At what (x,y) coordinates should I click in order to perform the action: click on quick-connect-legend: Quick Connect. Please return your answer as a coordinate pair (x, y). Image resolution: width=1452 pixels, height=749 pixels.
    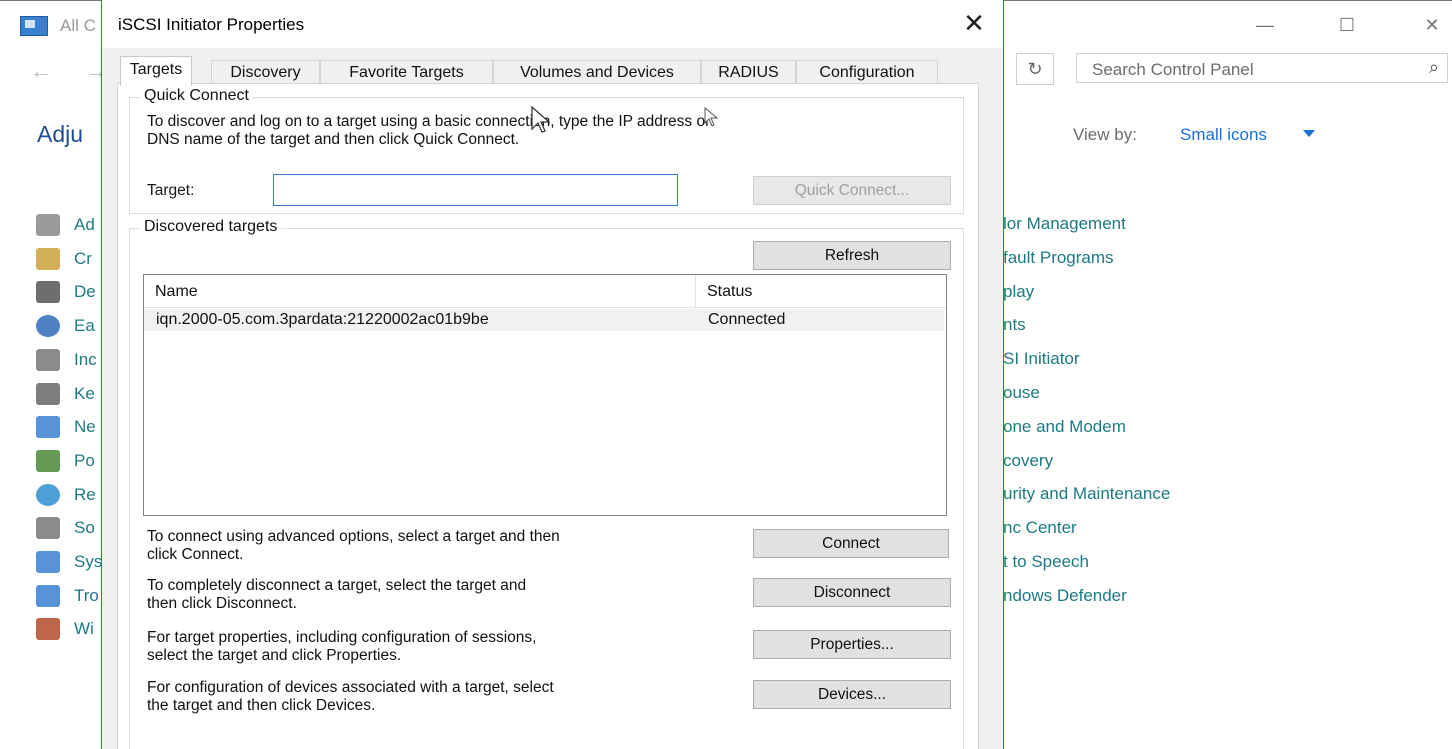
    Looking at the image, I should click on (196, 96).